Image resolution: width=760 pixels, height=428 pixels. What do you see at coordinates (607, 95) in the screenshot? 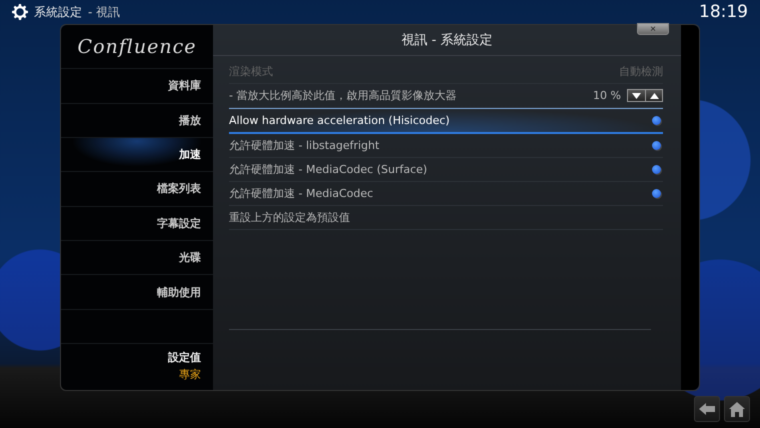
I see `setting-value: 10 %` at bounding box center [607, 95].